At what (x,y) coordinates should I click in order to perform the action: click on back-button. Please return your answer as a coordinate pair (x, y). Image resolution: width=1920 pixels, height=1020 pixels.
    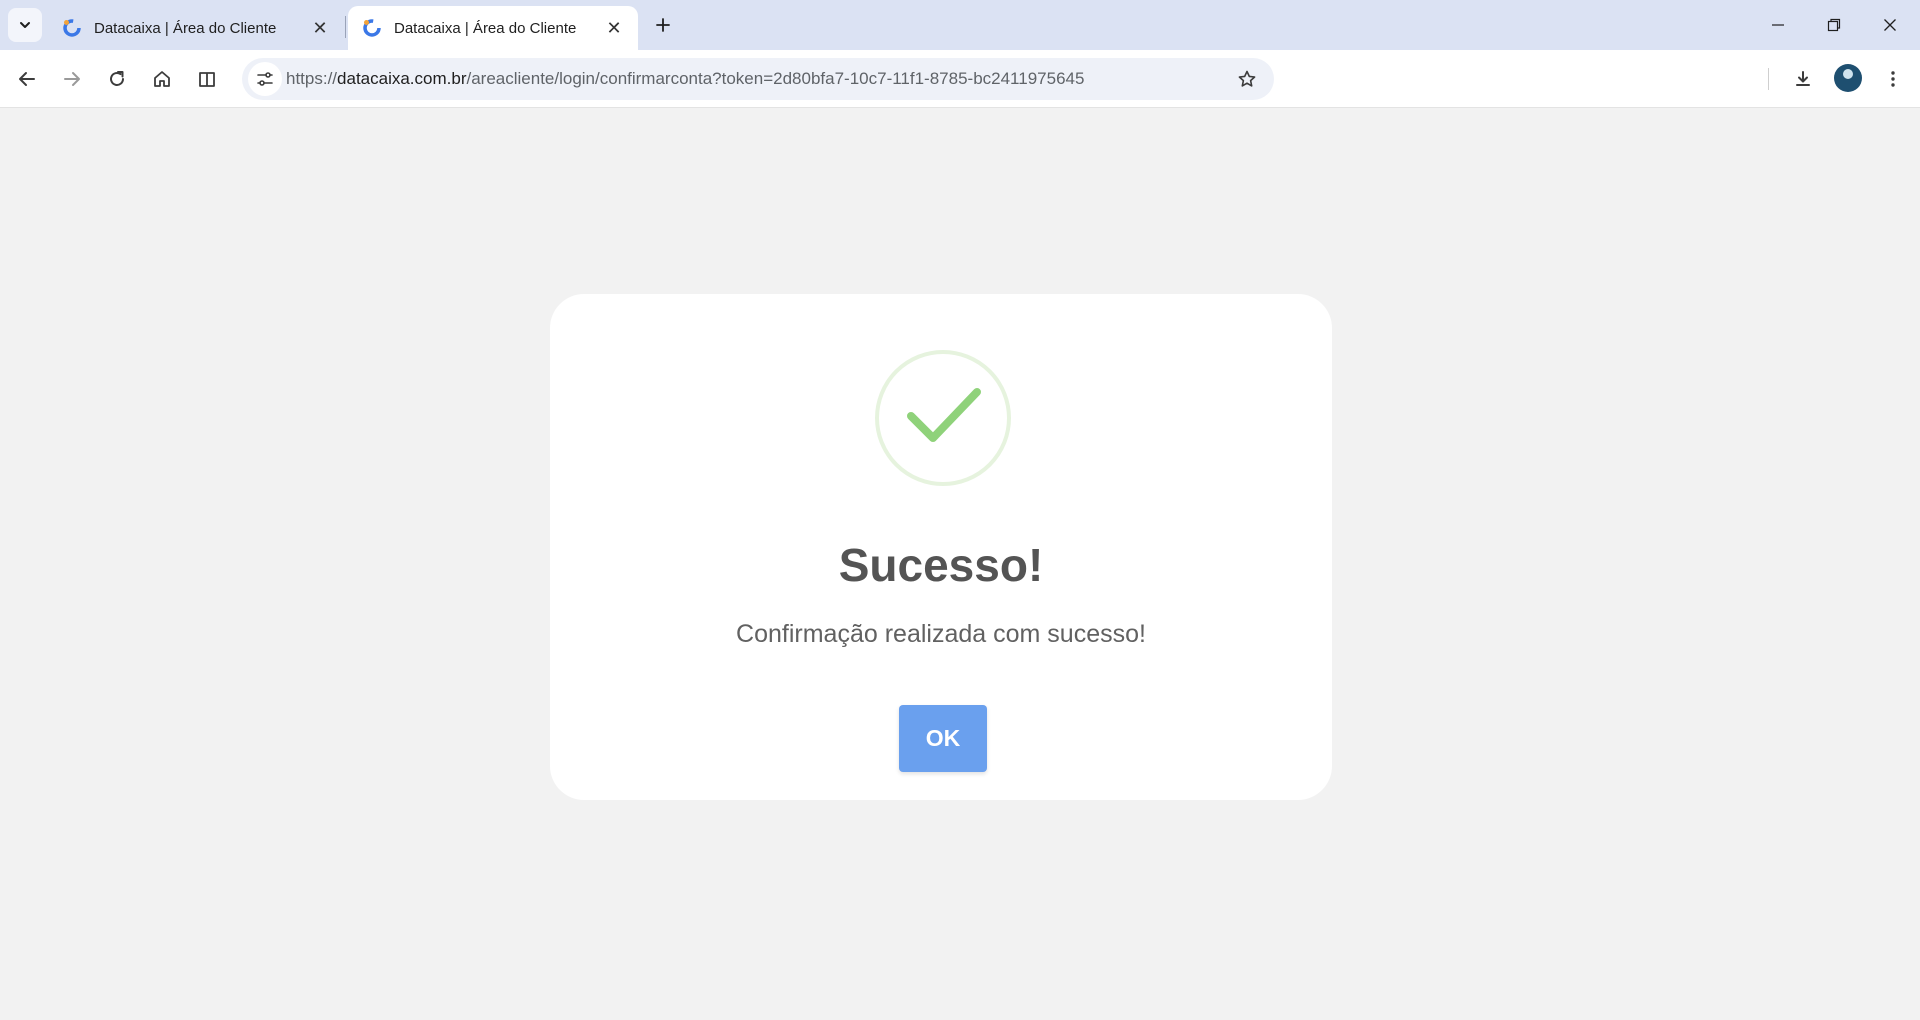
    Looking at the image, I should click on (27, 79).